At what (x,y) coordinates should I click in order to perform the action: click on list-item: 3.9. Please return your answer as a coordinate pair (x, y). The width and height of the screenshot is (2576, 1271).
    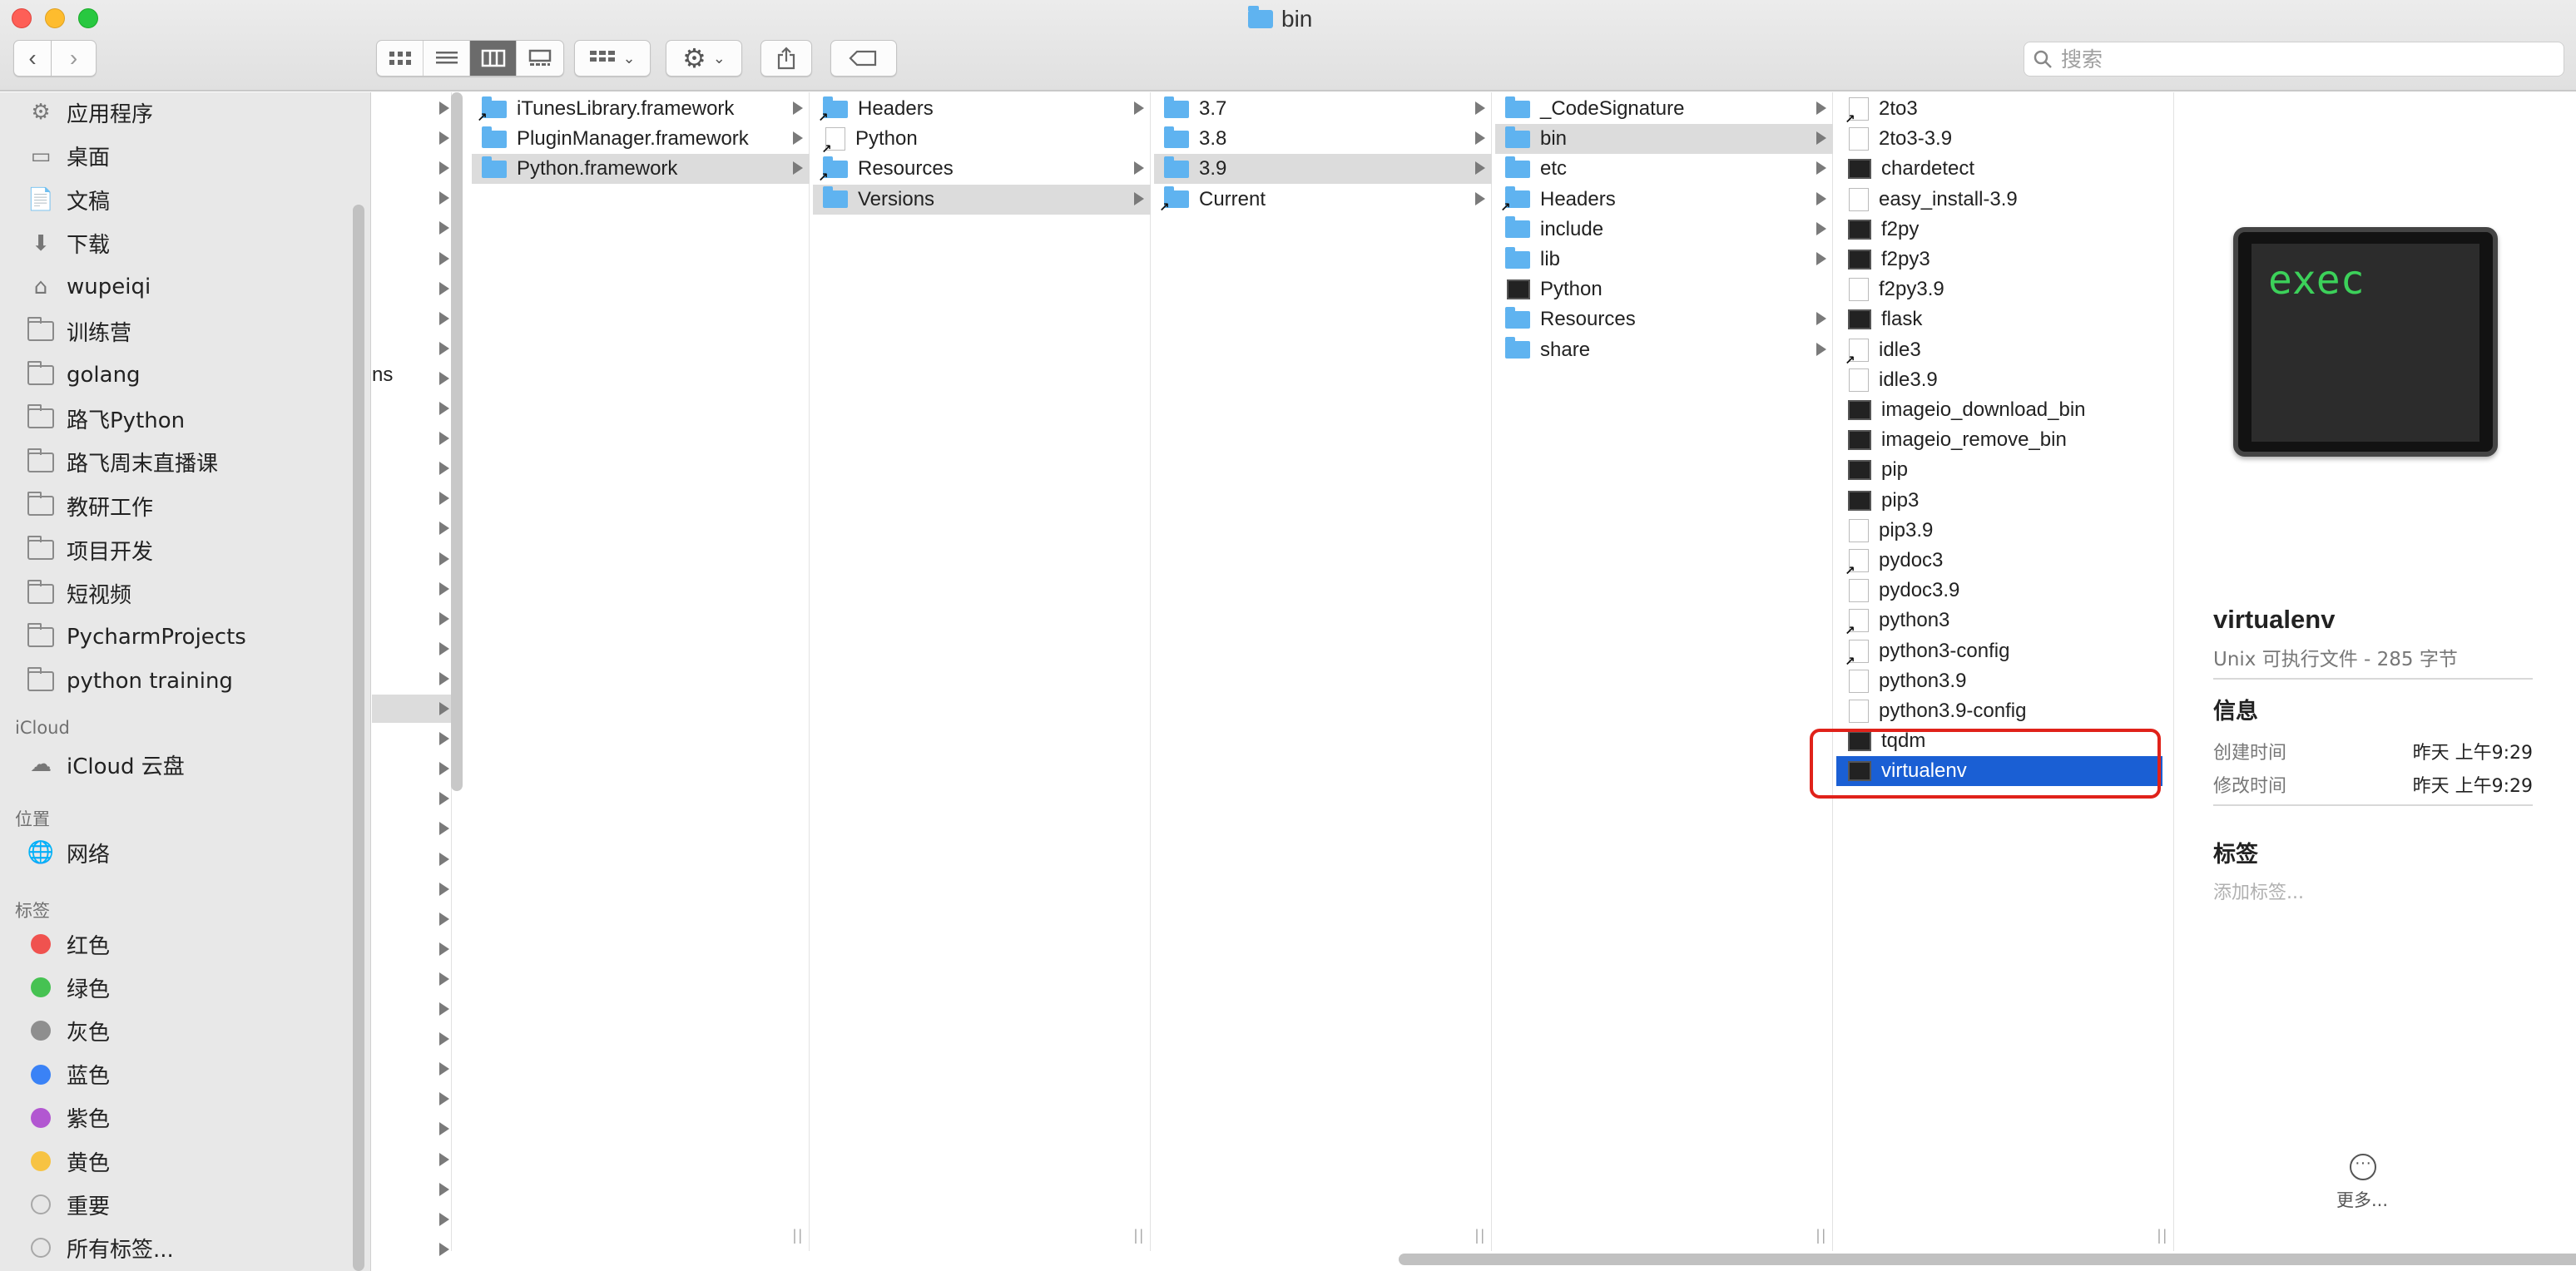
    Looking at the image, I should click on (1323, 169).